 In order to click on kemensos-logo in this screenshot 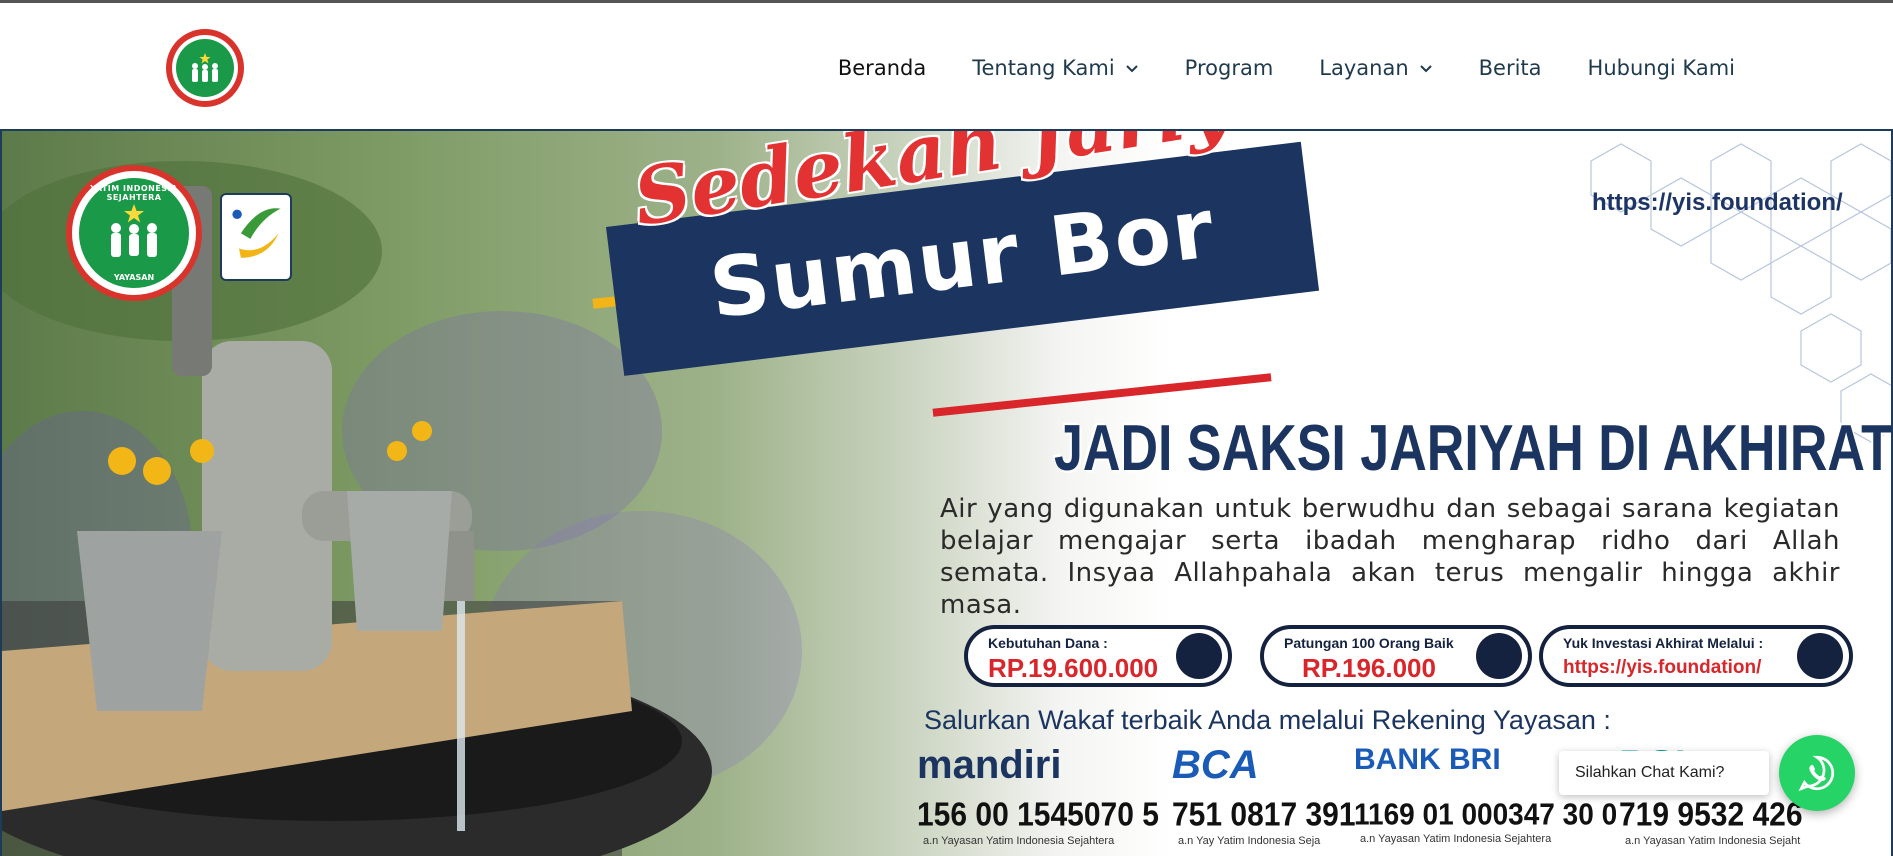, I will do `click(256, 237)`.